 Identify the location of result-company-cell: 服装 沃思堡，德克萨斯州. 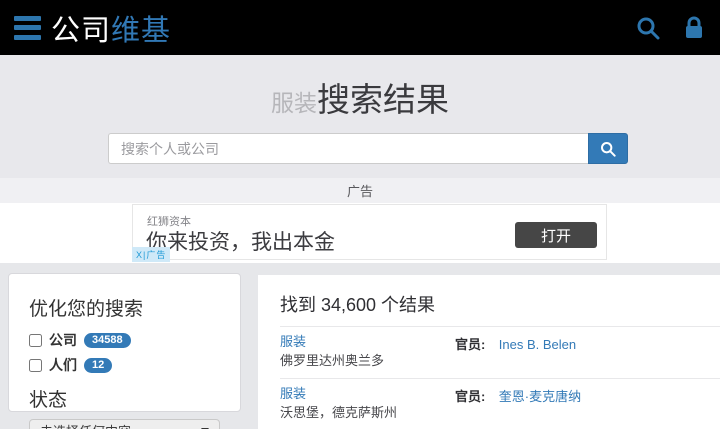
(367, 404).